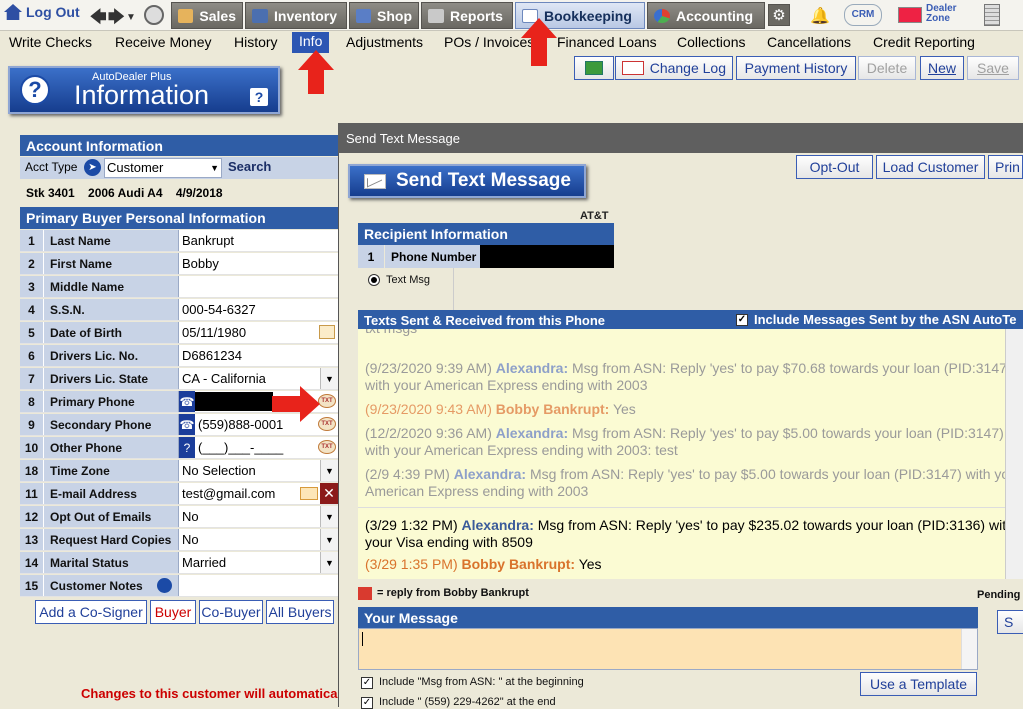 This screenshot has width=1023, height=709. I want to click on row-value-text: D6861234, so click(212, 355).